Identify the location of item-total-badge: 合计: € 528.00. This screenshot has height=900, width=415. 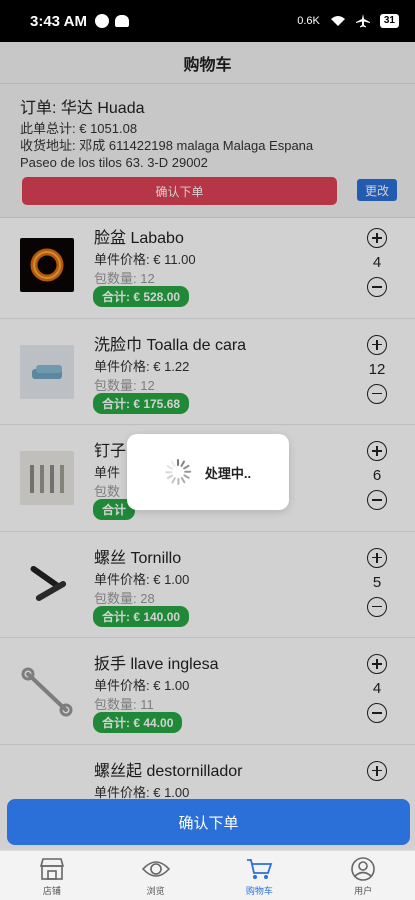
(141, 296).